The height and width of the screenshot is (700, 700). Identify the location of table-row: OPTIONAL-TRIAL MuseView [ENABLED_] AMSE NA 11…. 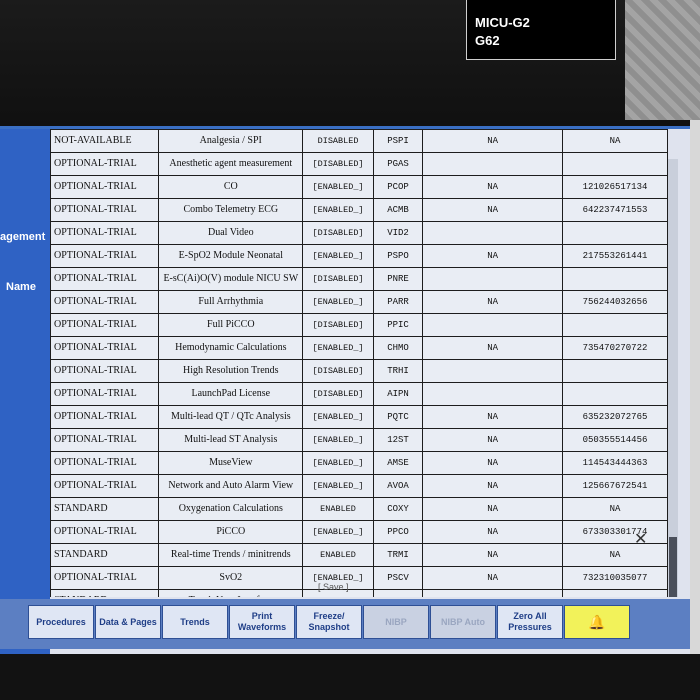
(359, 463).